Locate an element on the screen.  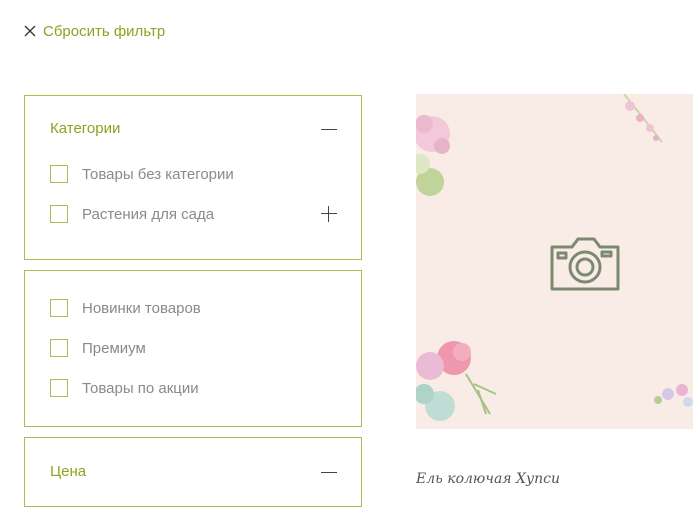
filter-option-garden-plants: Растения для сада is located at coordinates (132, 214).